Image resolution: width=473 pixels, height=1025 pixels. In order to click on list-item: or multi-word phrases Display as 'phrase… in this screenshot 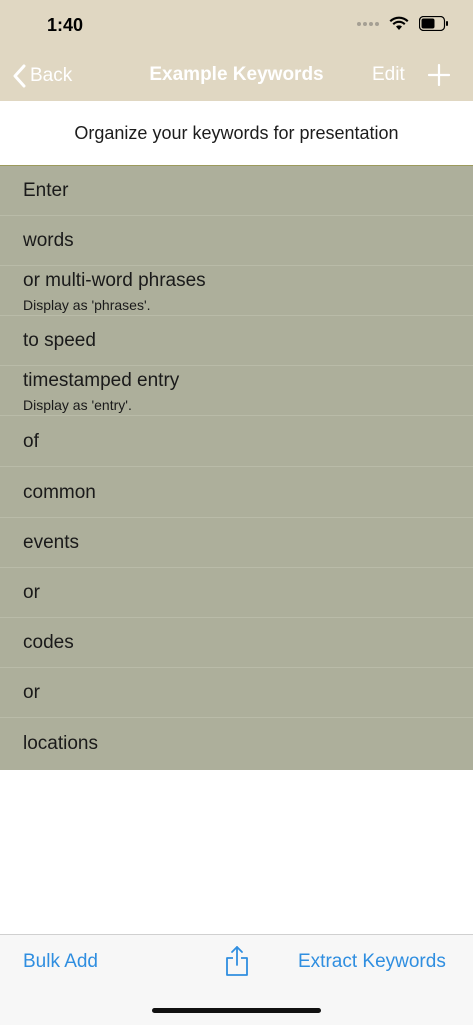, I will do `click(236, 291)`.